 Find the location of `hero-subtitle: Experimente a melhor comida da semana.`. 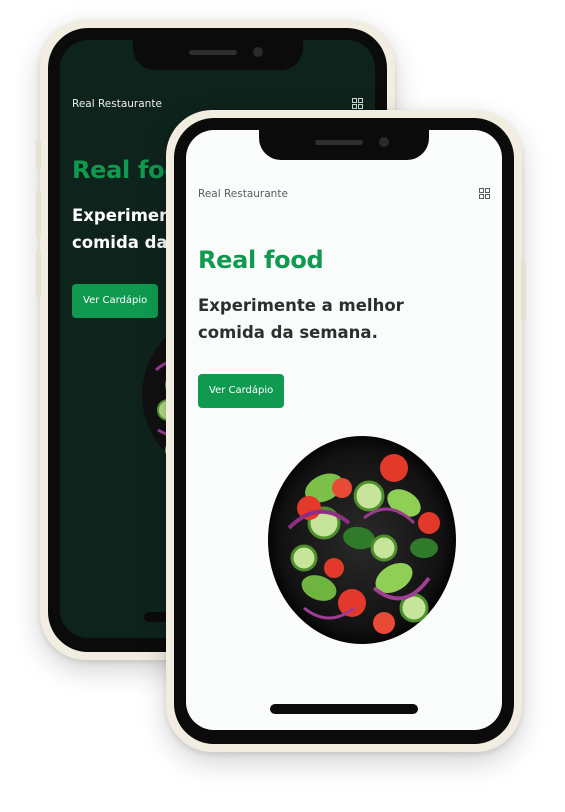

hero-subtitle: Experimente a melhor comida da semana. is located at coordinates (301, 319).